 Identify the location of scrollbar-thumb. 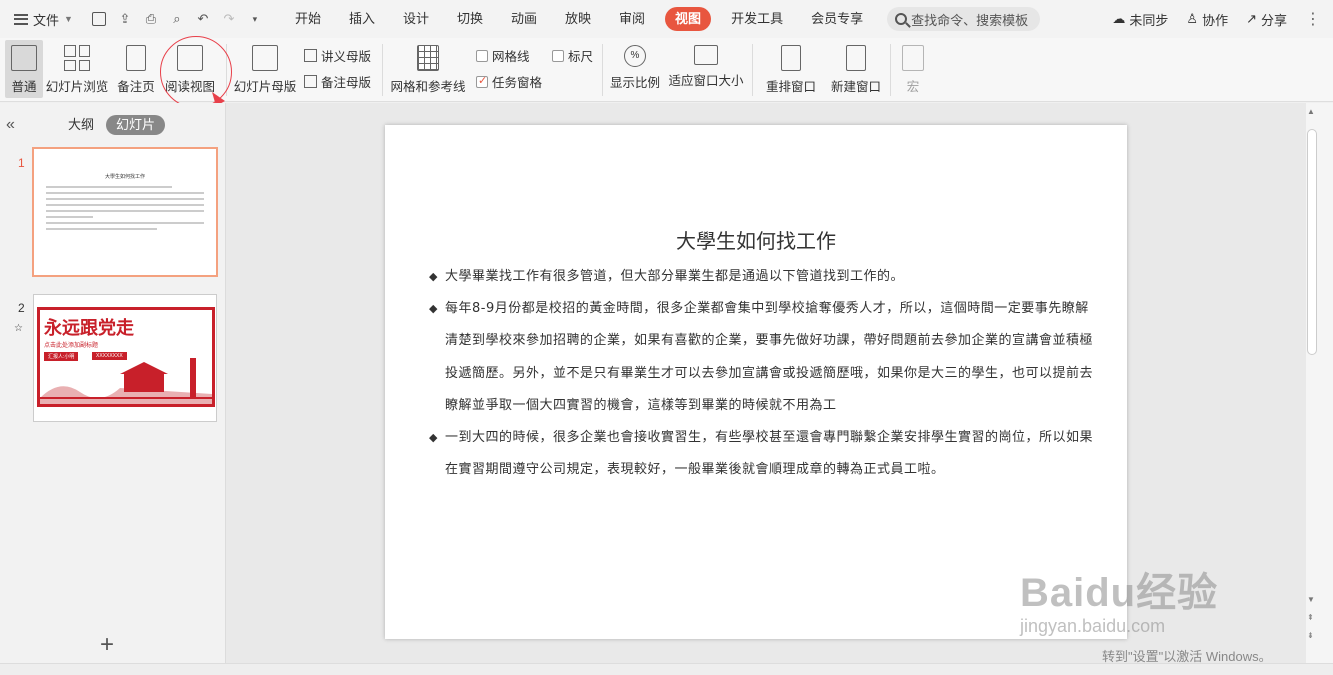
(1312, 242).